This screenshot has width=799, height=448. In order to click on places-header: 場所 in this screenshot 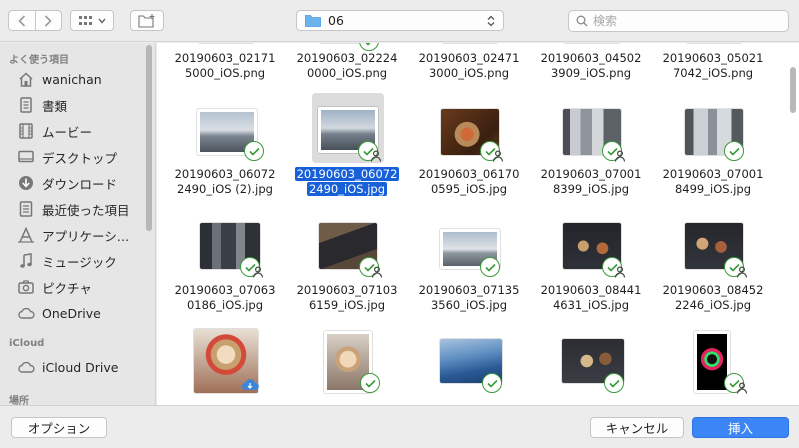, I will do `click(19, 400)`.